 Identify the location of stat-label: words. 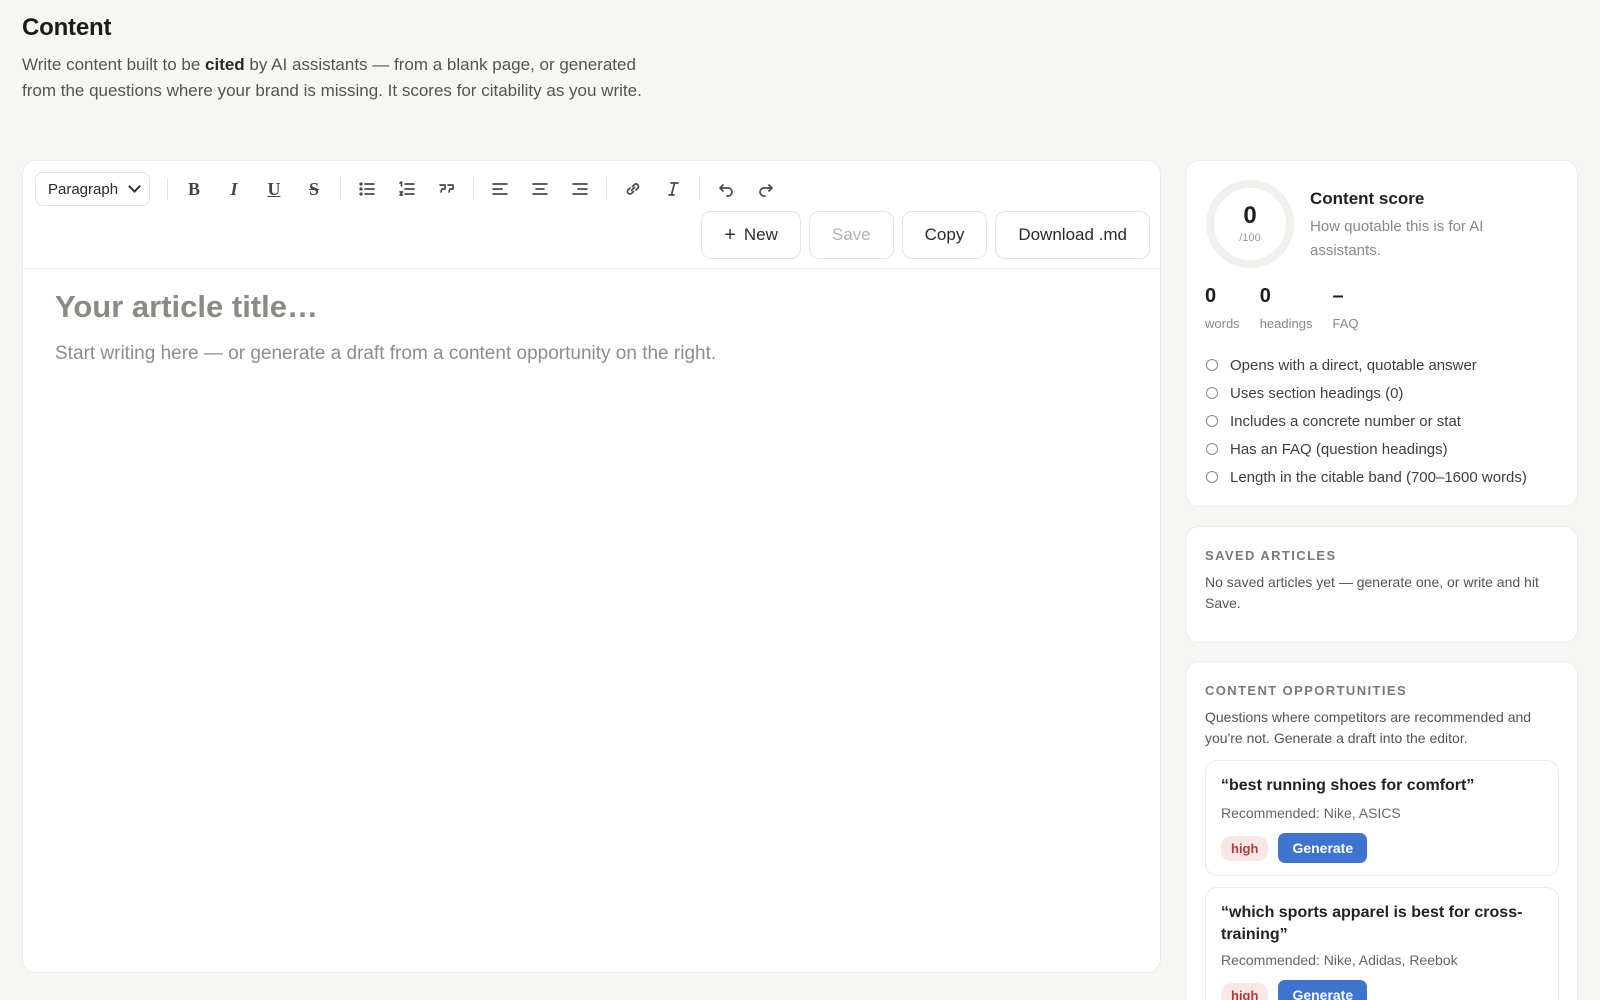
(1222, 323).